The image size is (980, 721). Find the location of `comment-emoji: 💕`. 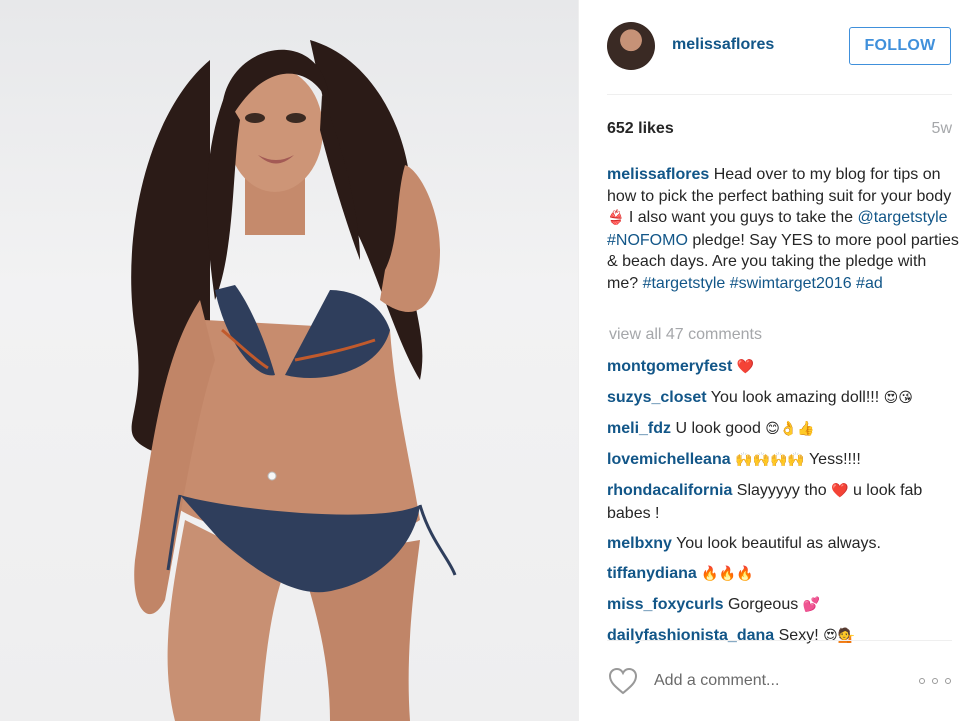

comment-emoji: 💕 is located at coordinates (811, 604).